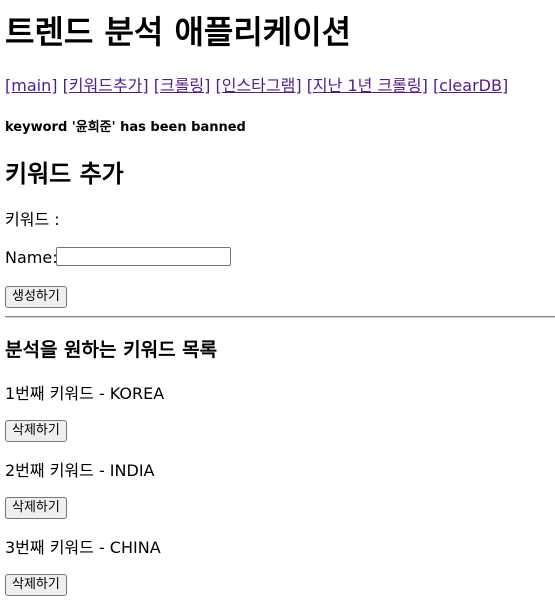 The image size is (555, 611). Describe the element at coordinates (155, 419) in the screenshot. I see `list-item: 1번째 키워드 - KOREA 삭제하기` at that location.